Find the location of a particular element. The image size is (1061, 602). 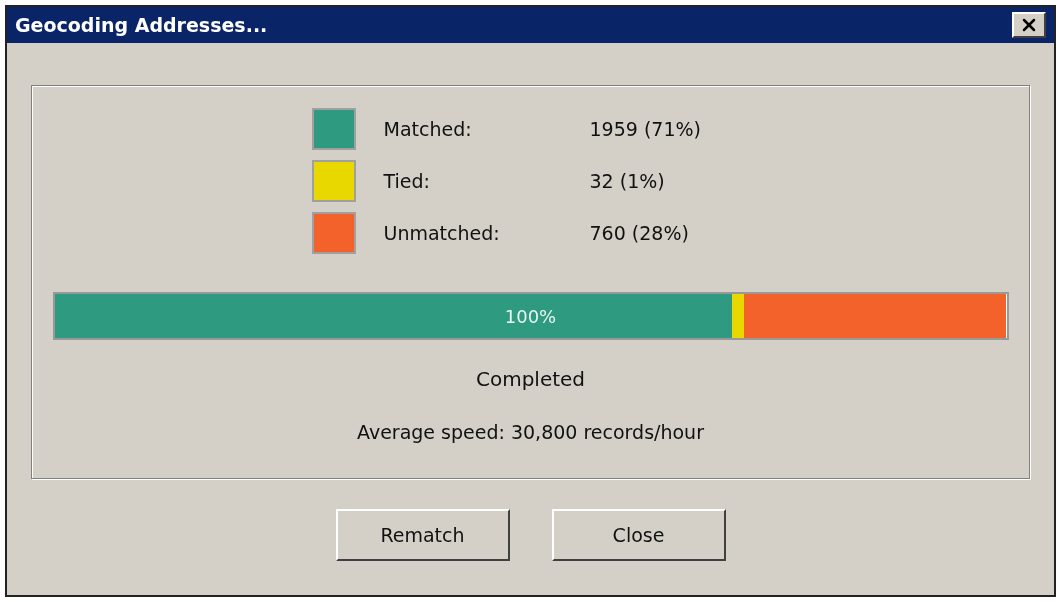

speed-text: Average speed: 30,800 records/hour is located at coordinates (530, 432).